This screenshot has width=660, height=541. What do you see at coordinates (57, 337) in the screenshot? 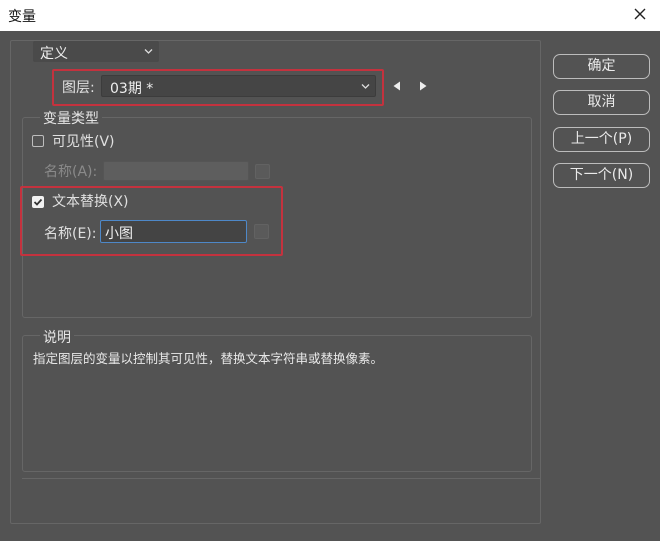
I see `description-title: 说明` at bounding box center [57, 337].